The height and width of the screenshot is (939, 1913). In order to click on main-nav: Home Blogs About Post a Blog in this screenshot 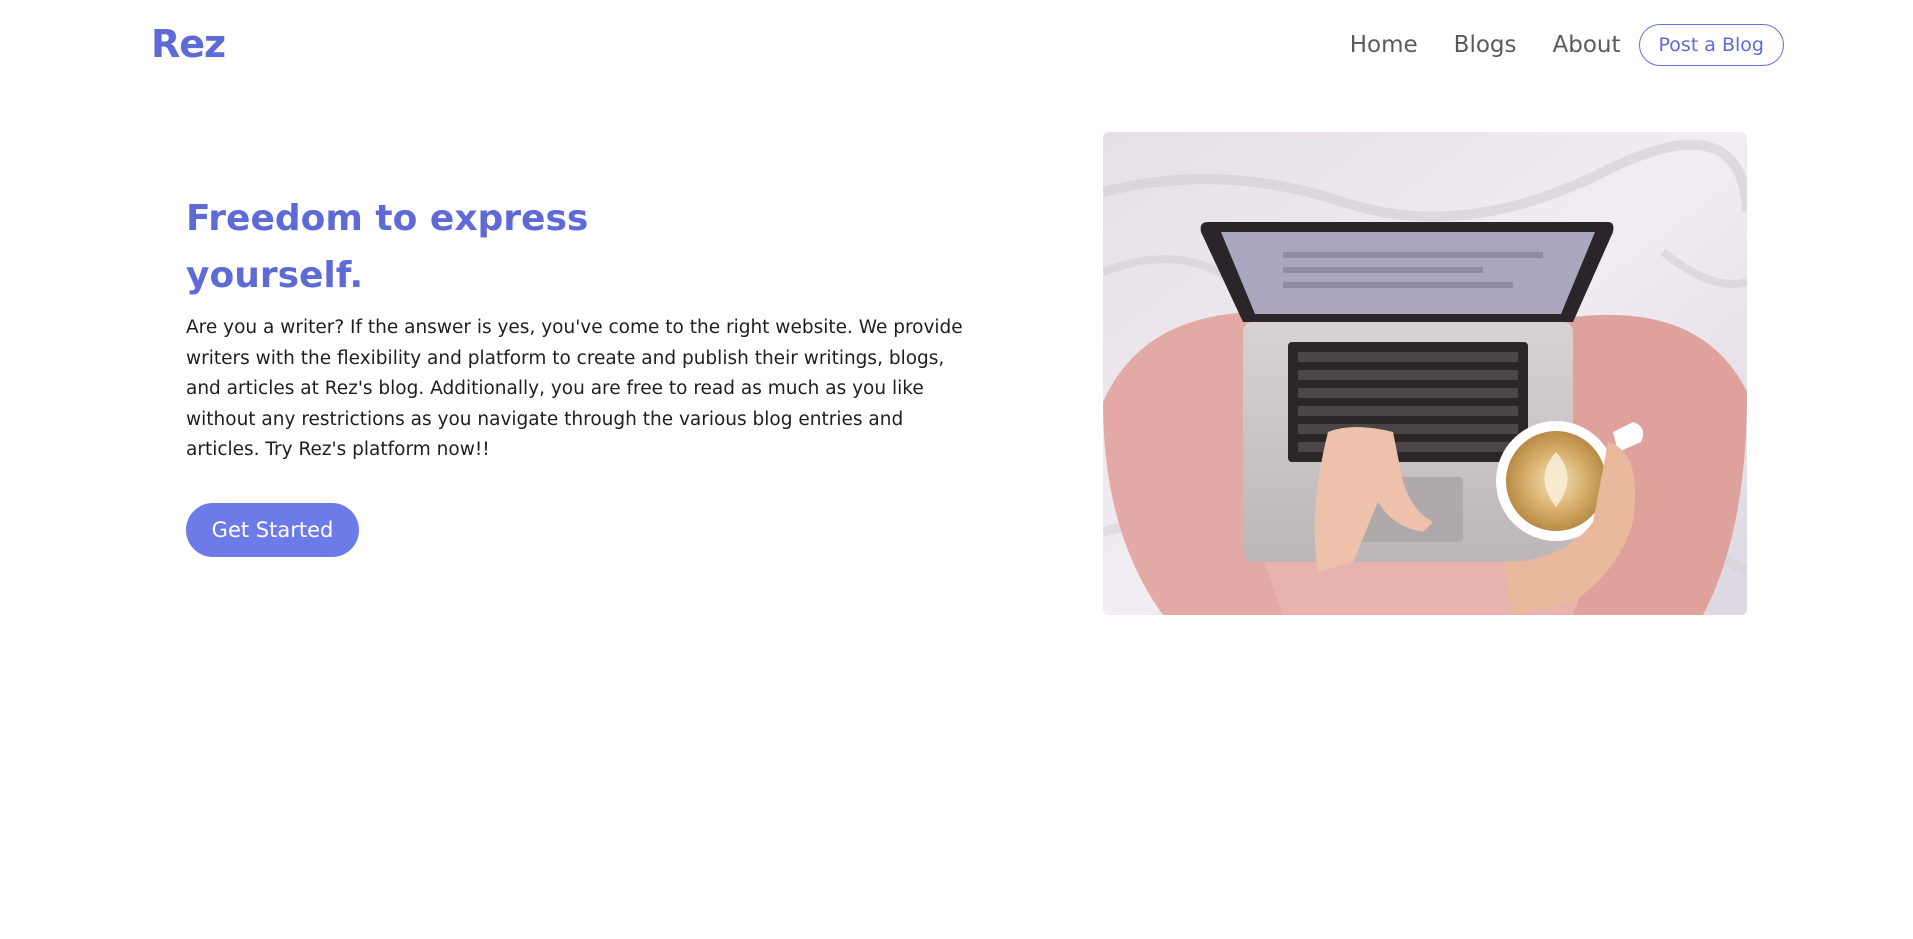, I will do `click(1567, 45)`.